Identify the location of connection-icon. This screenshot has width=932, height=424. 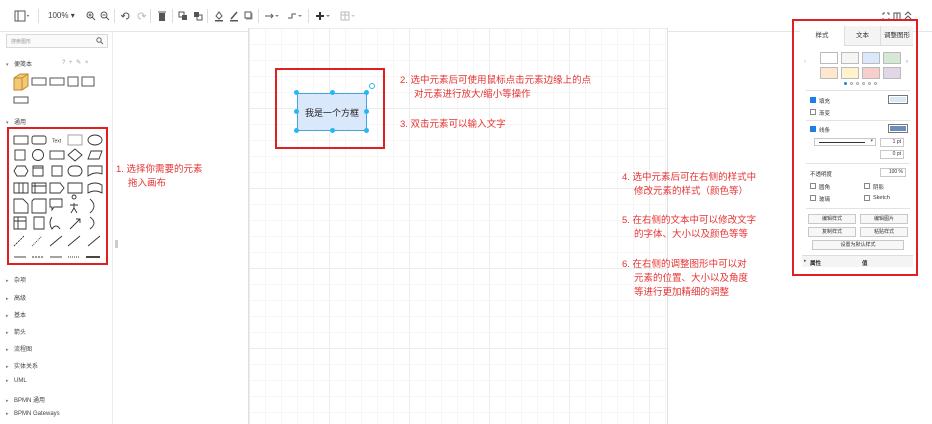
(272, 16).